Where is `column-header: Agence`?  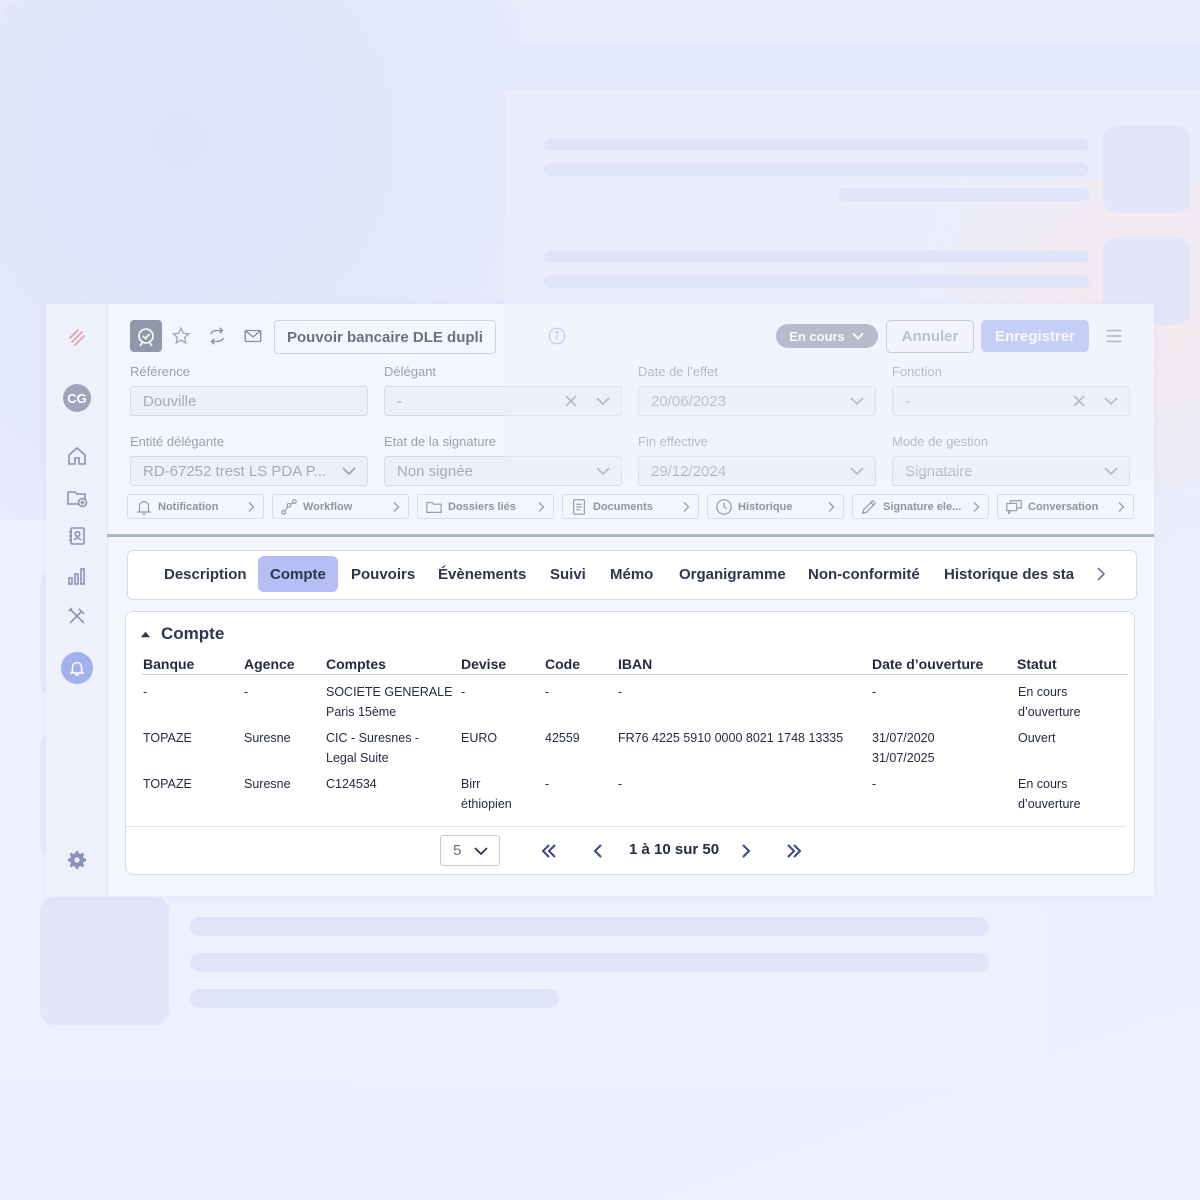
column-header: Agence is located at coordinates (269, 664).